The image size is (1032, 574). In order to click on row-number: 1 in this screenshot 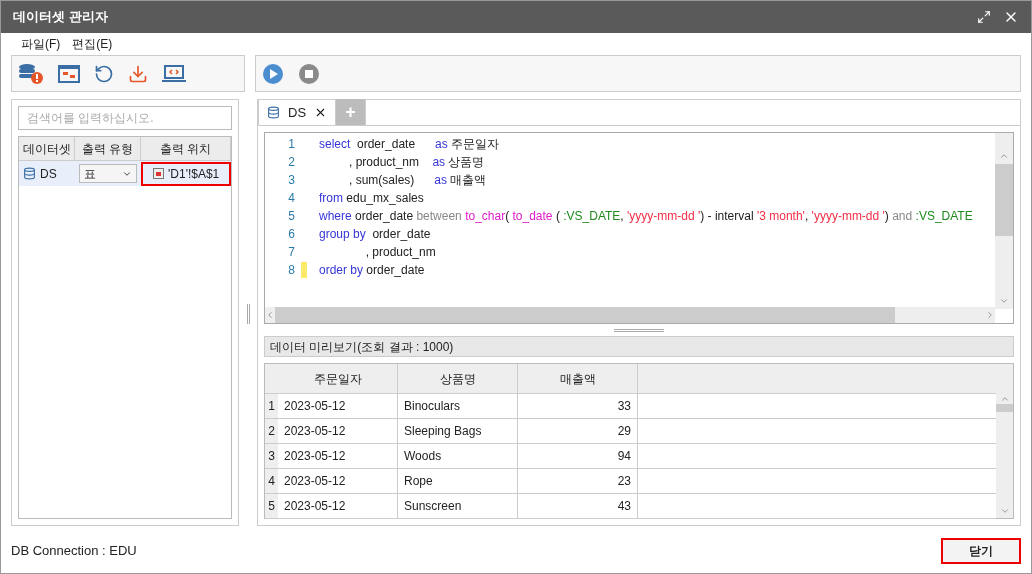, I will do `click(271, 406)`.